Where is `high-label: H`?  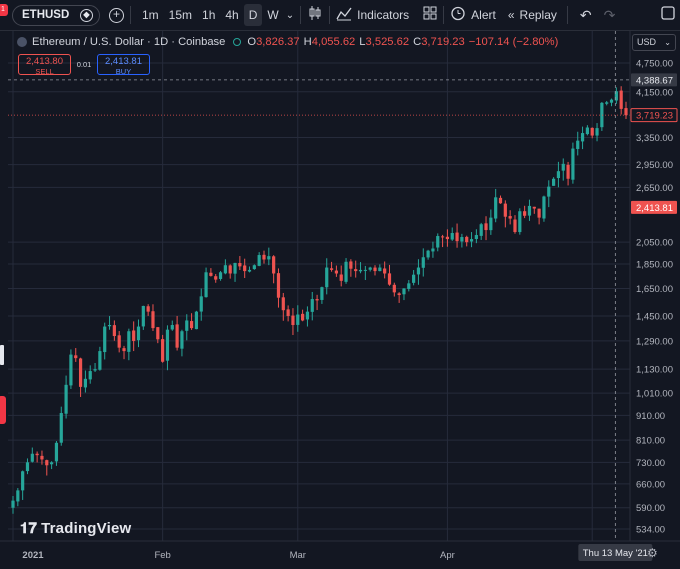
high-label: H is located at coordinates (307, 42).